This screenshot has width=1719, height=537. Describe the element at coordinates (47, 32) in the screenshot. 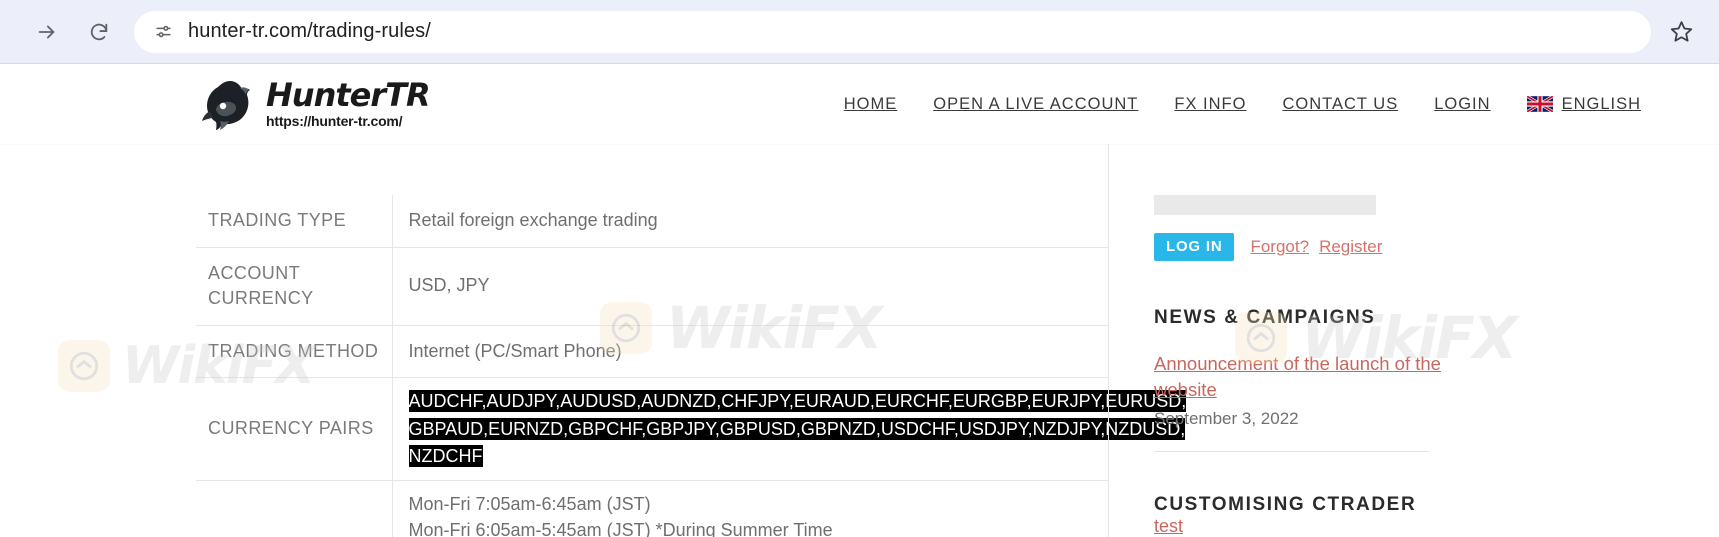

I see `forward-arrow-icon` at that location.